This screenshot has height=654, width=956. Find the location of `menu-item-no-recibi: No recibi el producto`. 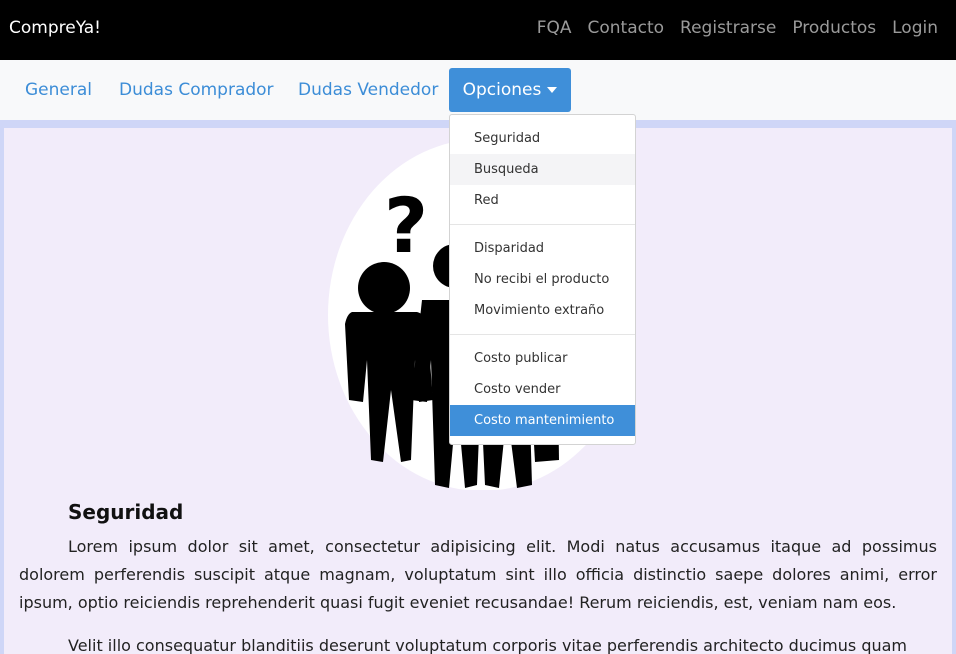

menu-item-no-recibi: No recibi el producto is located at coordinates (542, 279).